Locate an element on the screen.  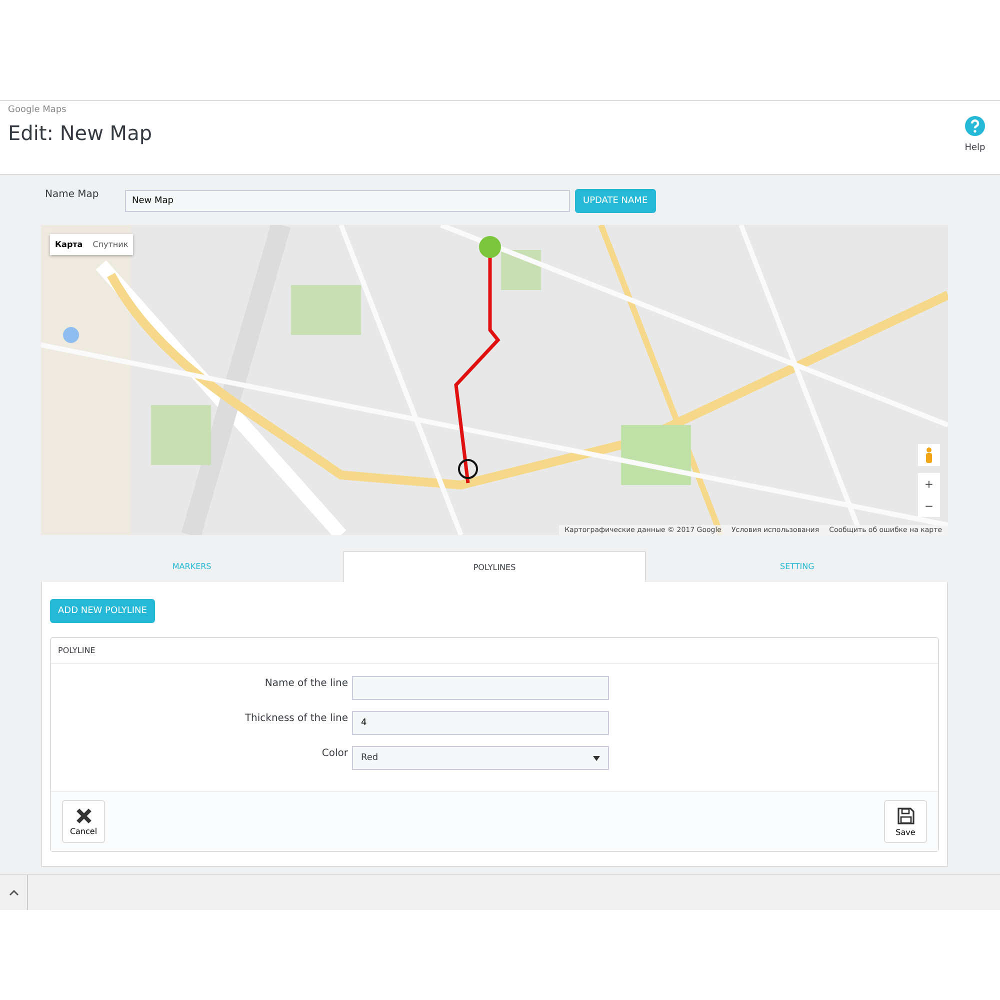
chevron-up-icon is located at coordinates (13, 893).